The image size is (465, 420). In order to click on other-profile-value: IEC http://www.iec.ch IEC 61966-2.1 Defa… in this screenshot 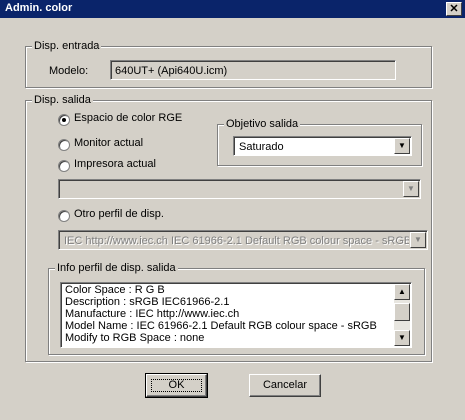, I will do `click(236, 241)`.